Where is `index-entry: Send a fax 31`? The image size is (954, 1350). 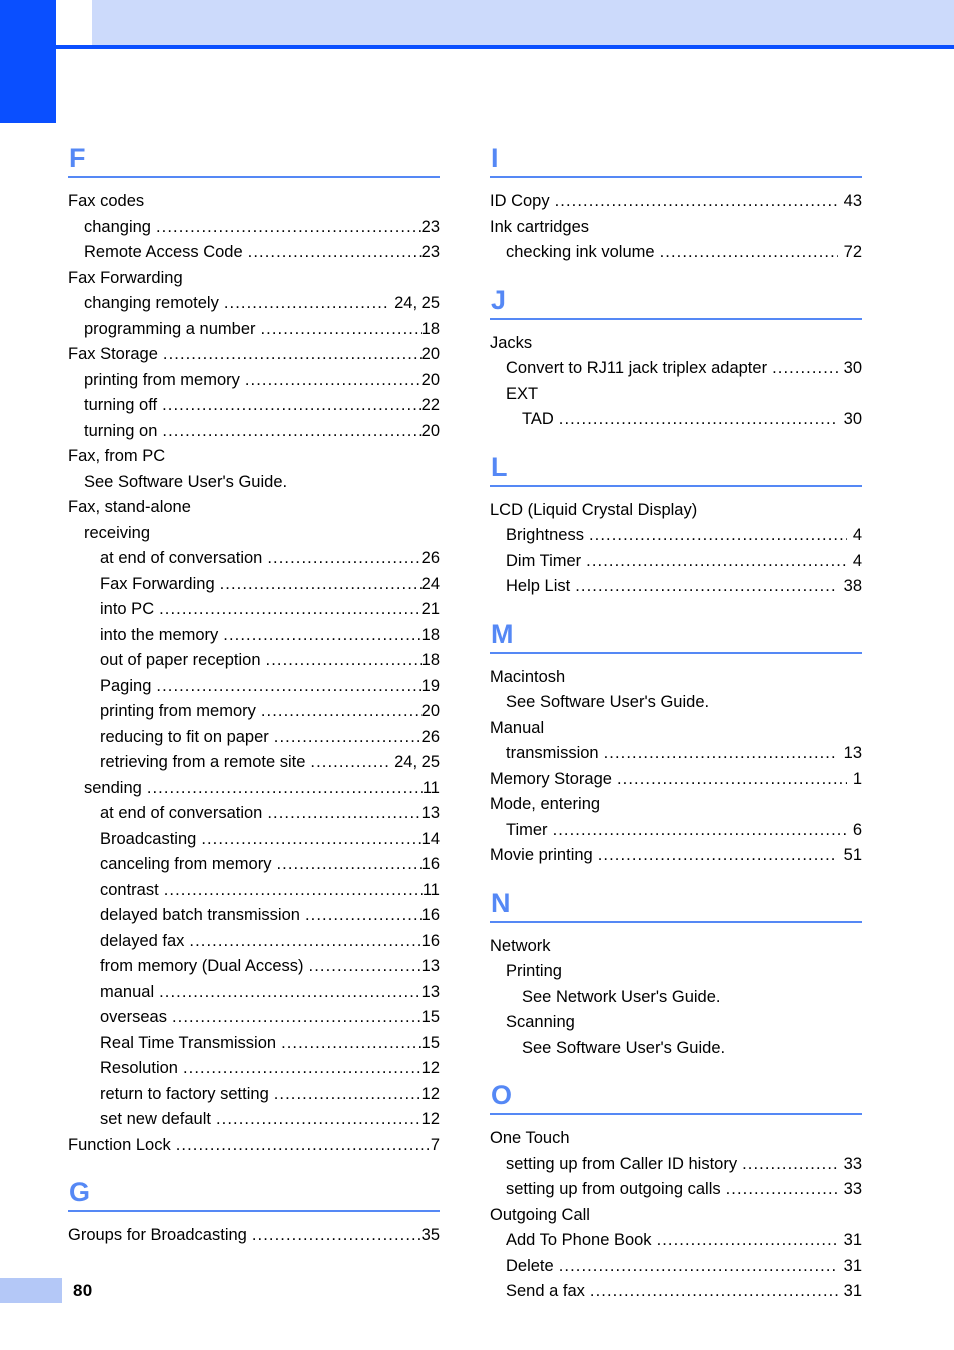
index-entry: Send a fax 31 is located at coordinates (676, 1292).